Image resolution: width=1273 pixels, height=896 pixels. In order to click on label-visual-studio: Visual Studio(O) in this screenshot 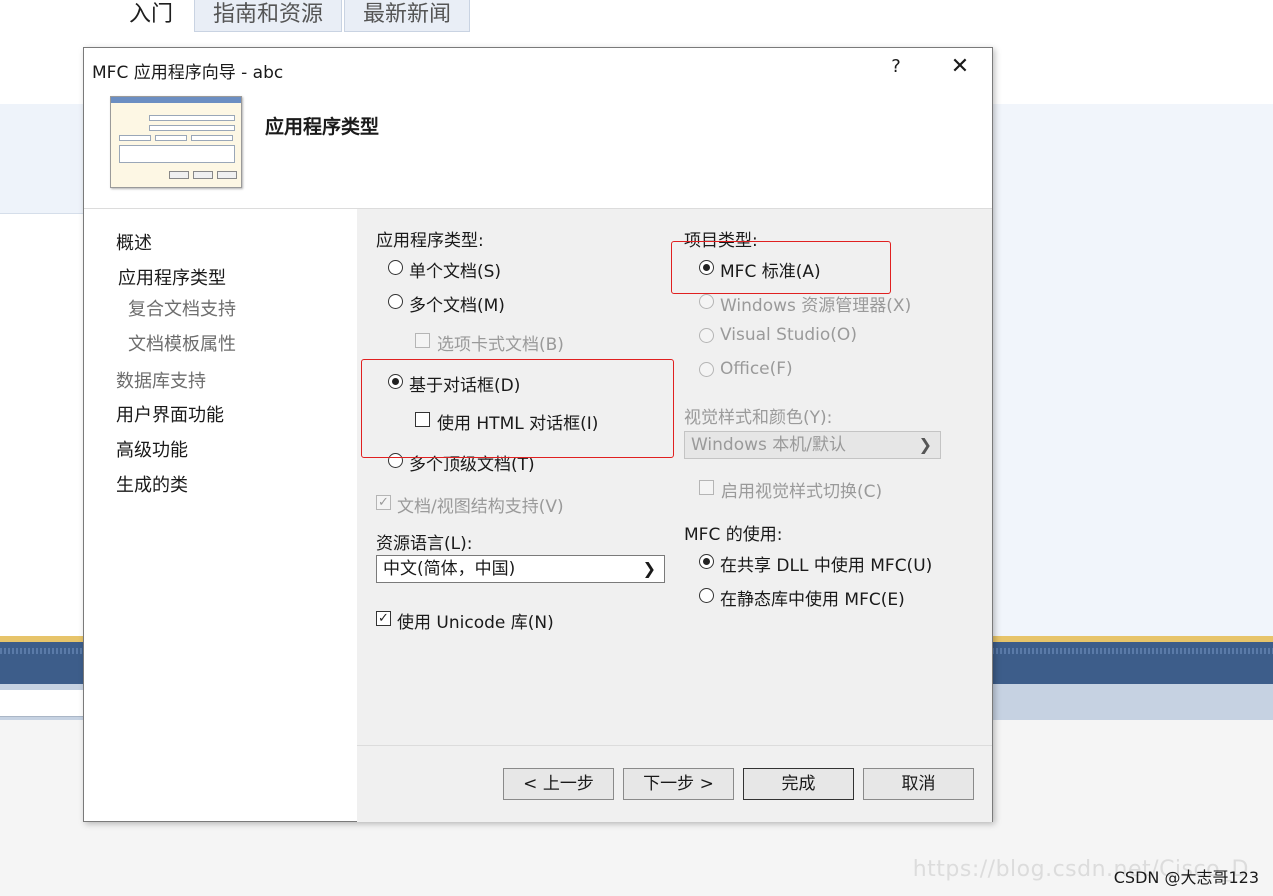, I will do `click(788, 335)`.